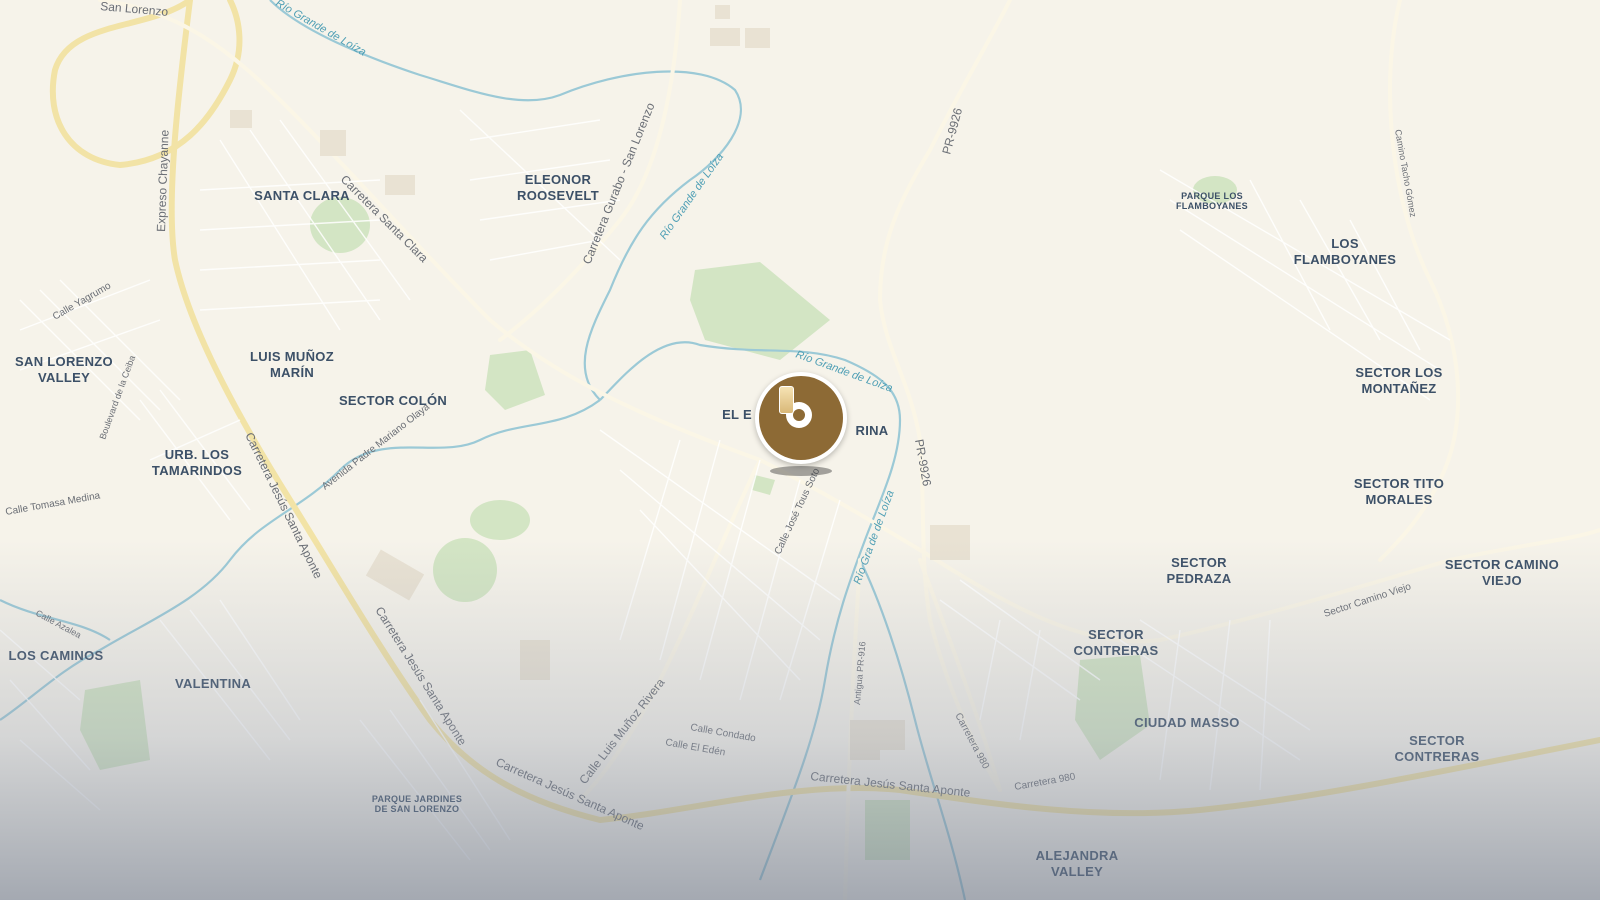 This screenshot has width=1600, height=900. I want to click on road-label: Calle El Edén, so click(695, 747).